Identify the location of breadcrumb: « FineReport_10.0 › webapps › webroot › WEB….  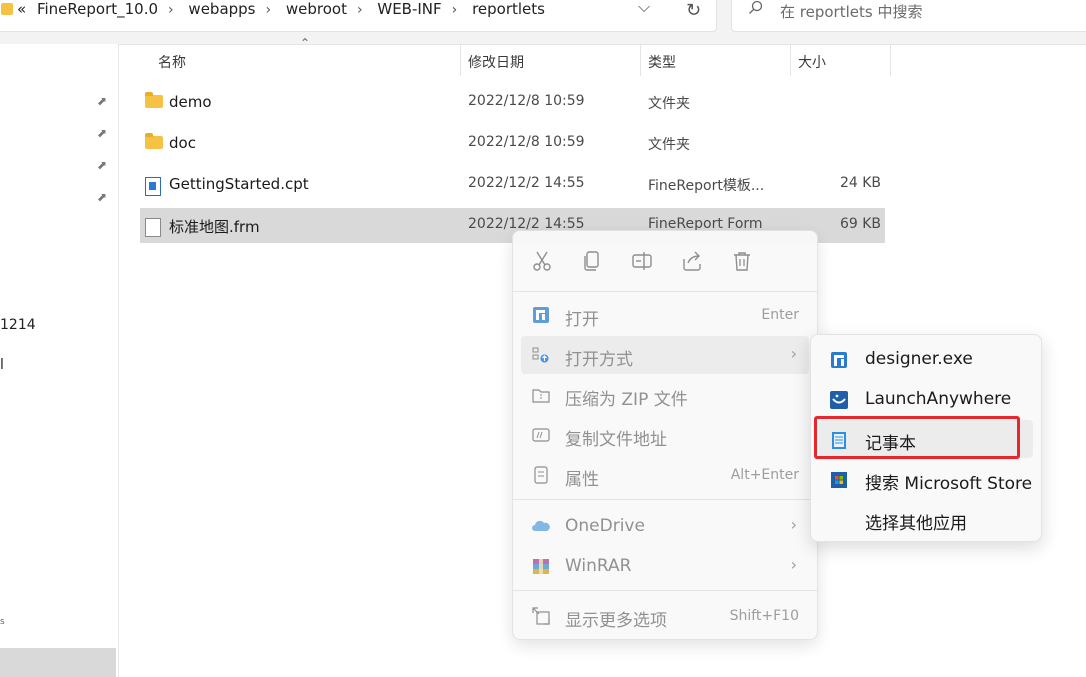
(281, 9).